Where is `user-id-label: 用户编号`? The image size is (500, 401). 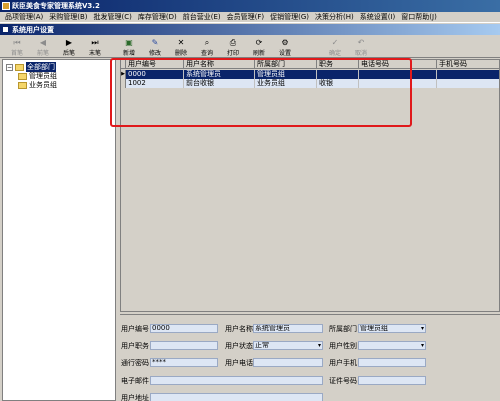
user-id-label: 用户编号 is located at coordinates (135, 329).